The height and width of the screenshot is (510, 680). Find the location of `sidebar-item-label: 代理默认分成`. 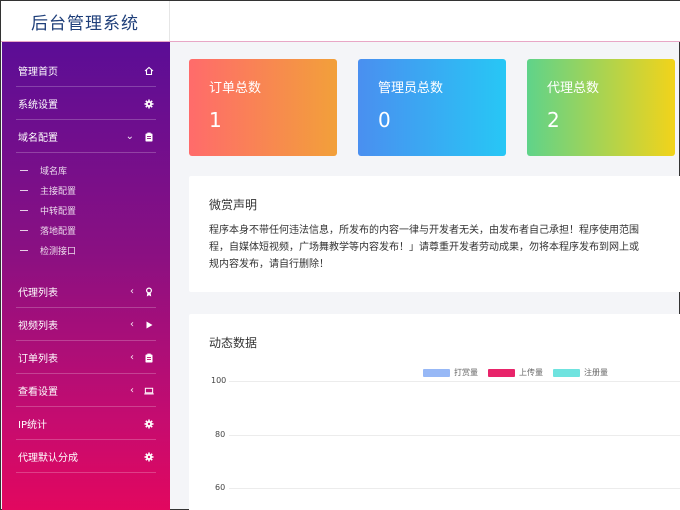

sidebar-item-label: 代理默认分成 is located at coordinates (48, 458).